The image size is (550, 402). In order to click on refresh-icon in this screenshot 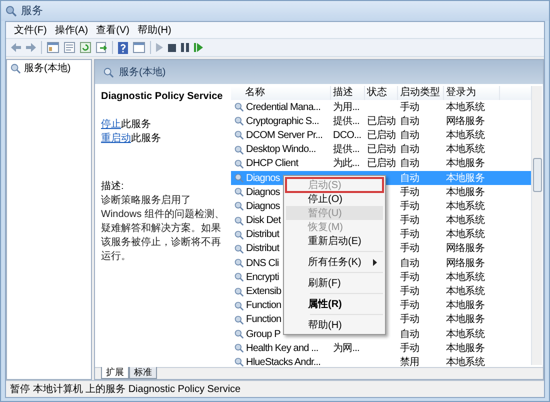, I will do `click(85, 47)`.